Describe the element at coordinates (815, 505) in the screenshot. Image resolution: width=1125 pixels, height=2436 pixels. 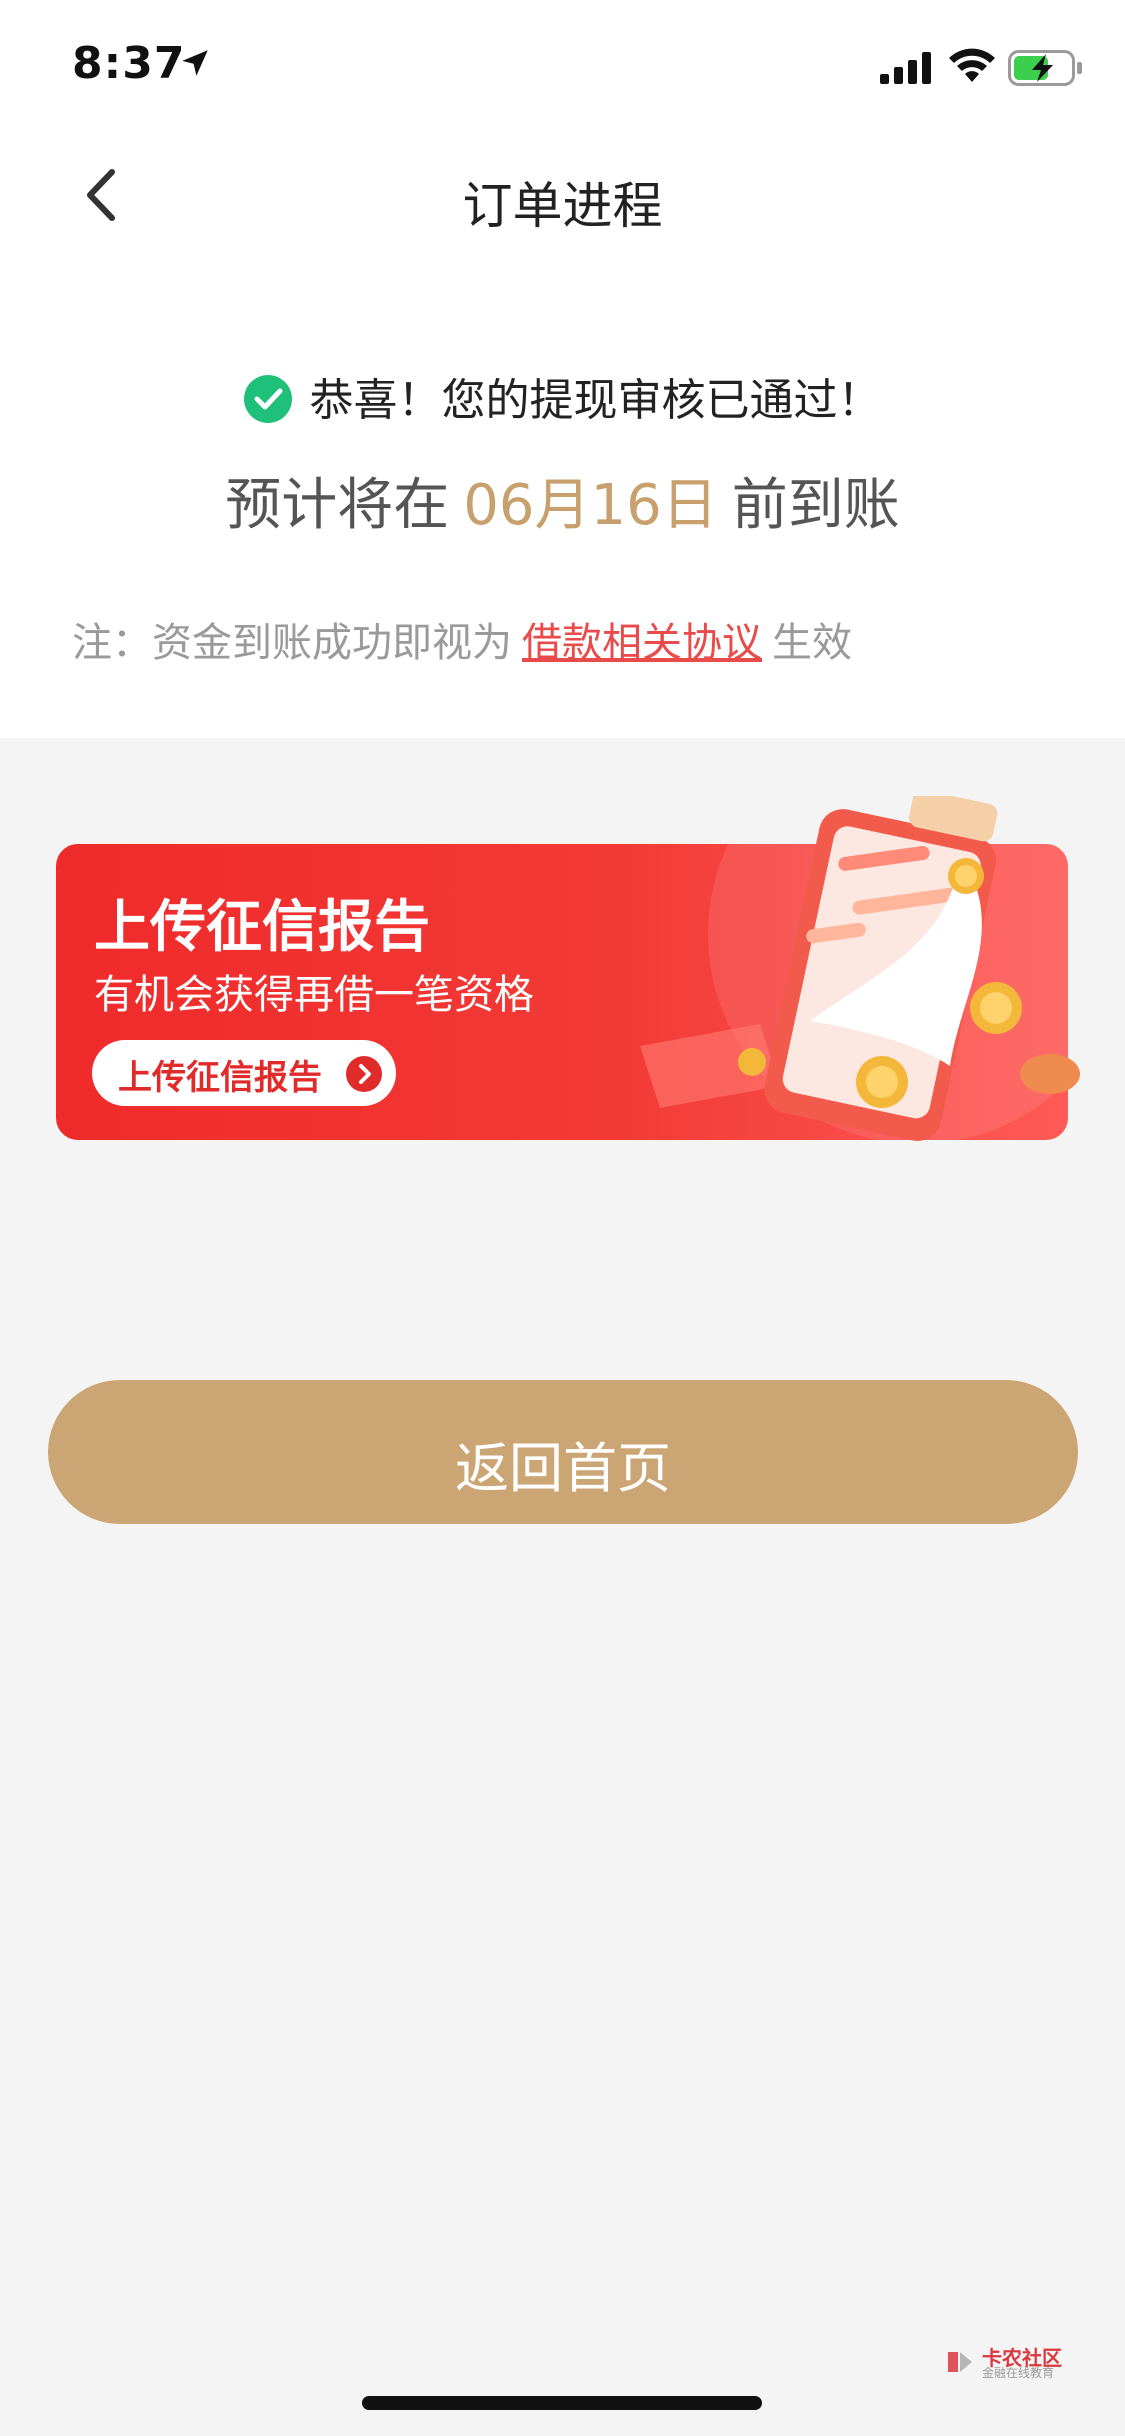
I see `estimate-suffix: 前到账` at that location.